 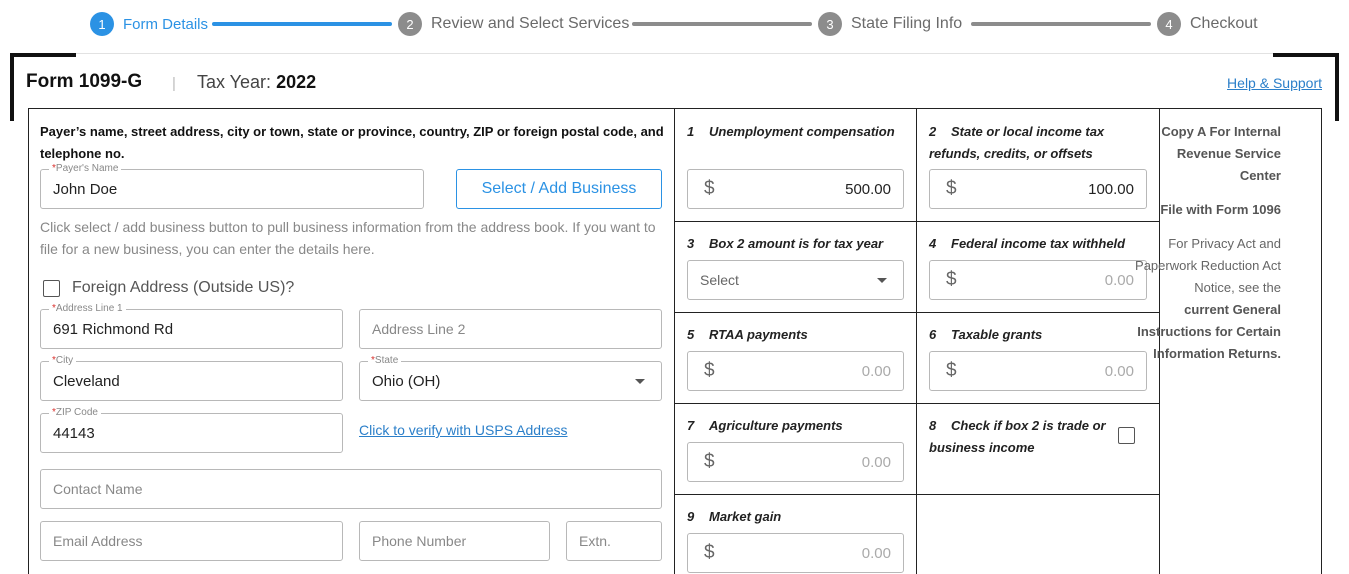 I want to click on step-label: State Filing Info, so click(x=907, y=23).